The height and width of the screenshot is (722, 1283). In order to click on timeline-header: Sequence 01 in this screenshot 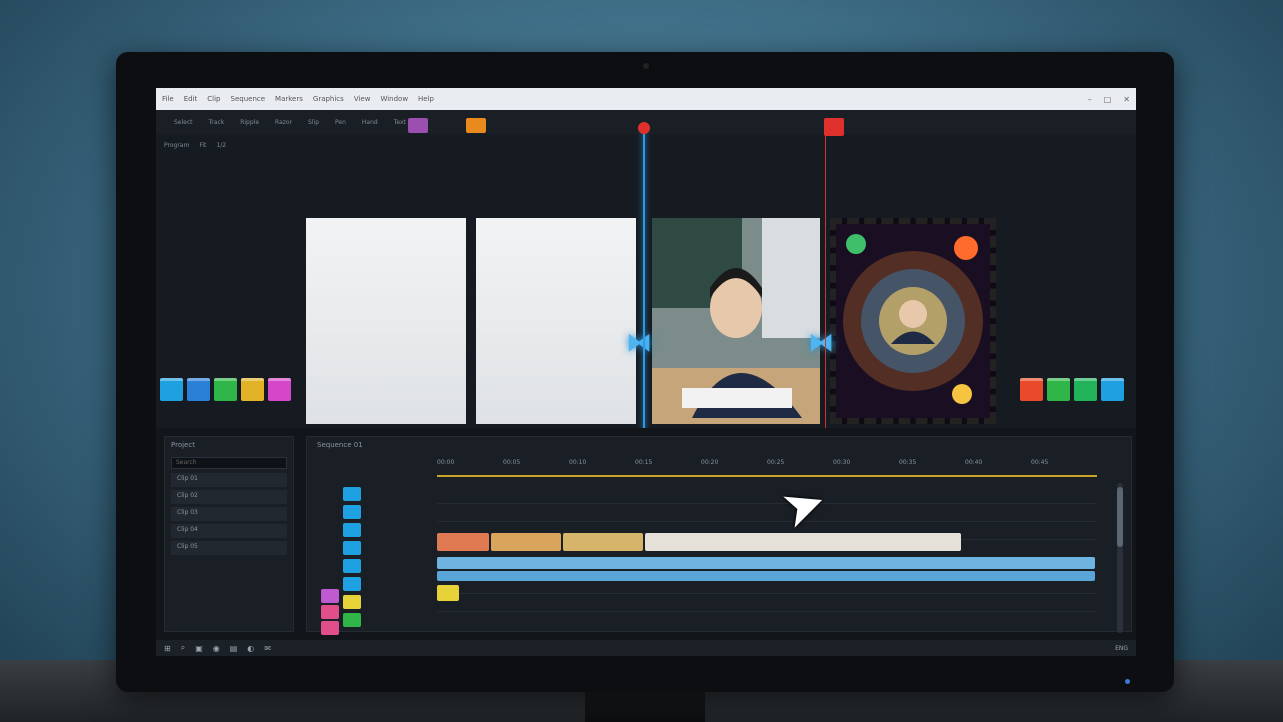, I will do `click(340, 445)`.